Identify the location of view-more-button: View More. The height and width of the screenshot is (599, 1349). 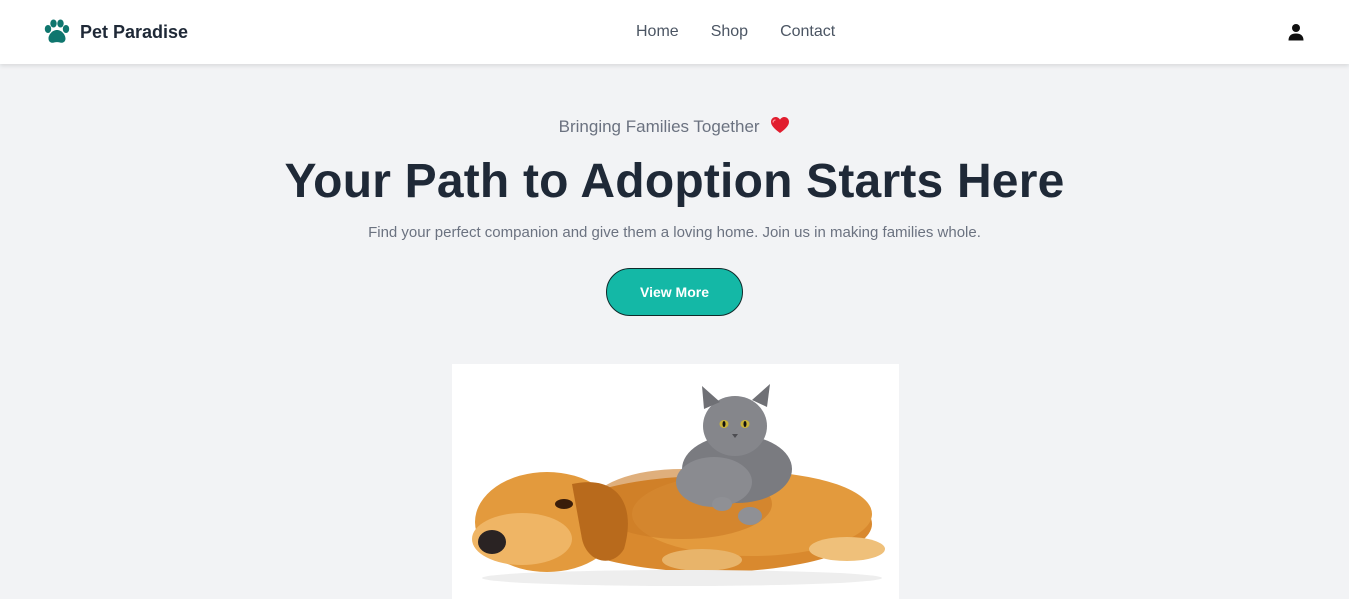
(674, 292).